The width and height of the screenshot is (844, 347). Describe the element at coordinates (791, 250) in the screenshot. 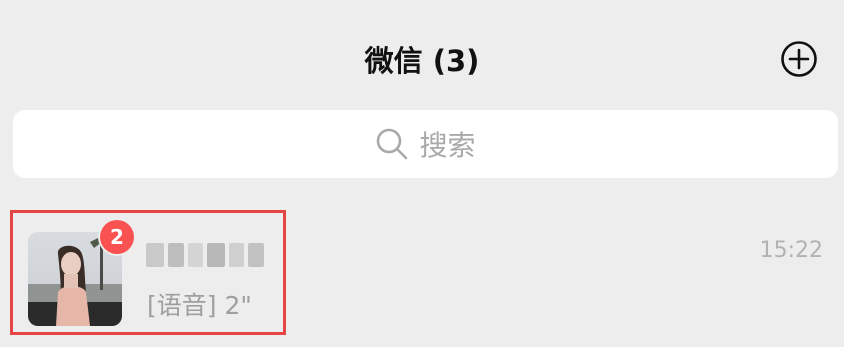

I see `message-time: 15:22` at that location.